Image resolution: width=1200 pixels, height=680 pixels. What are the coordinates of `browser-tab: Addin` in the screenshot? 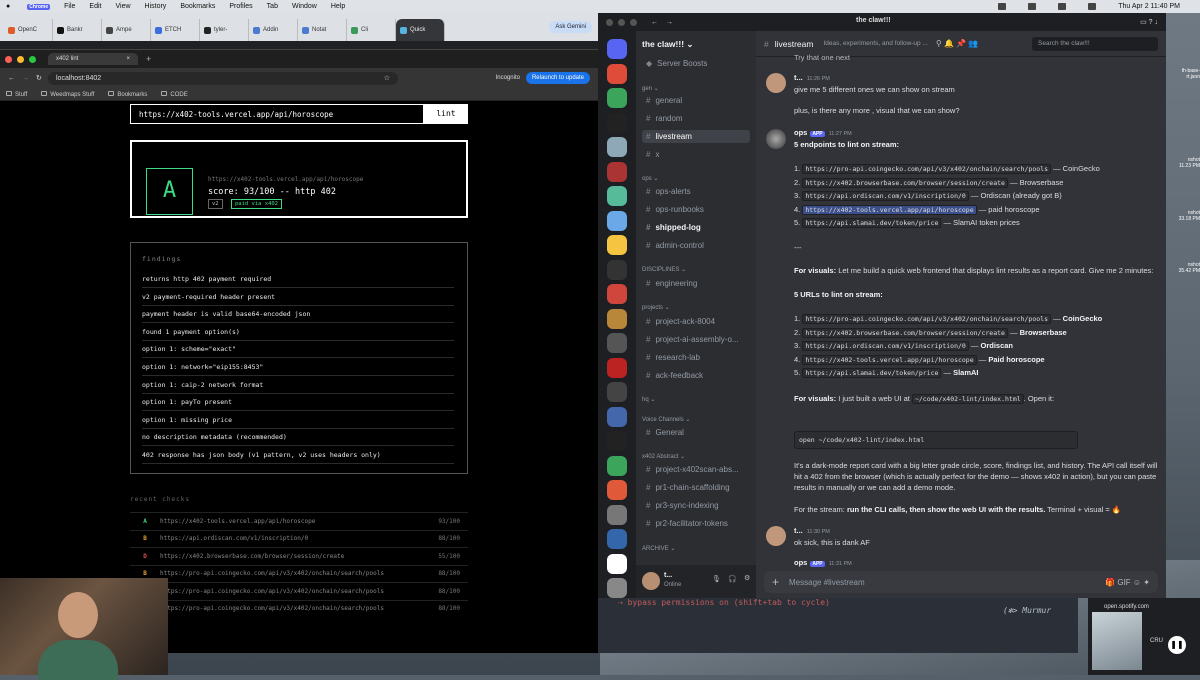 It's located at (273, 30).